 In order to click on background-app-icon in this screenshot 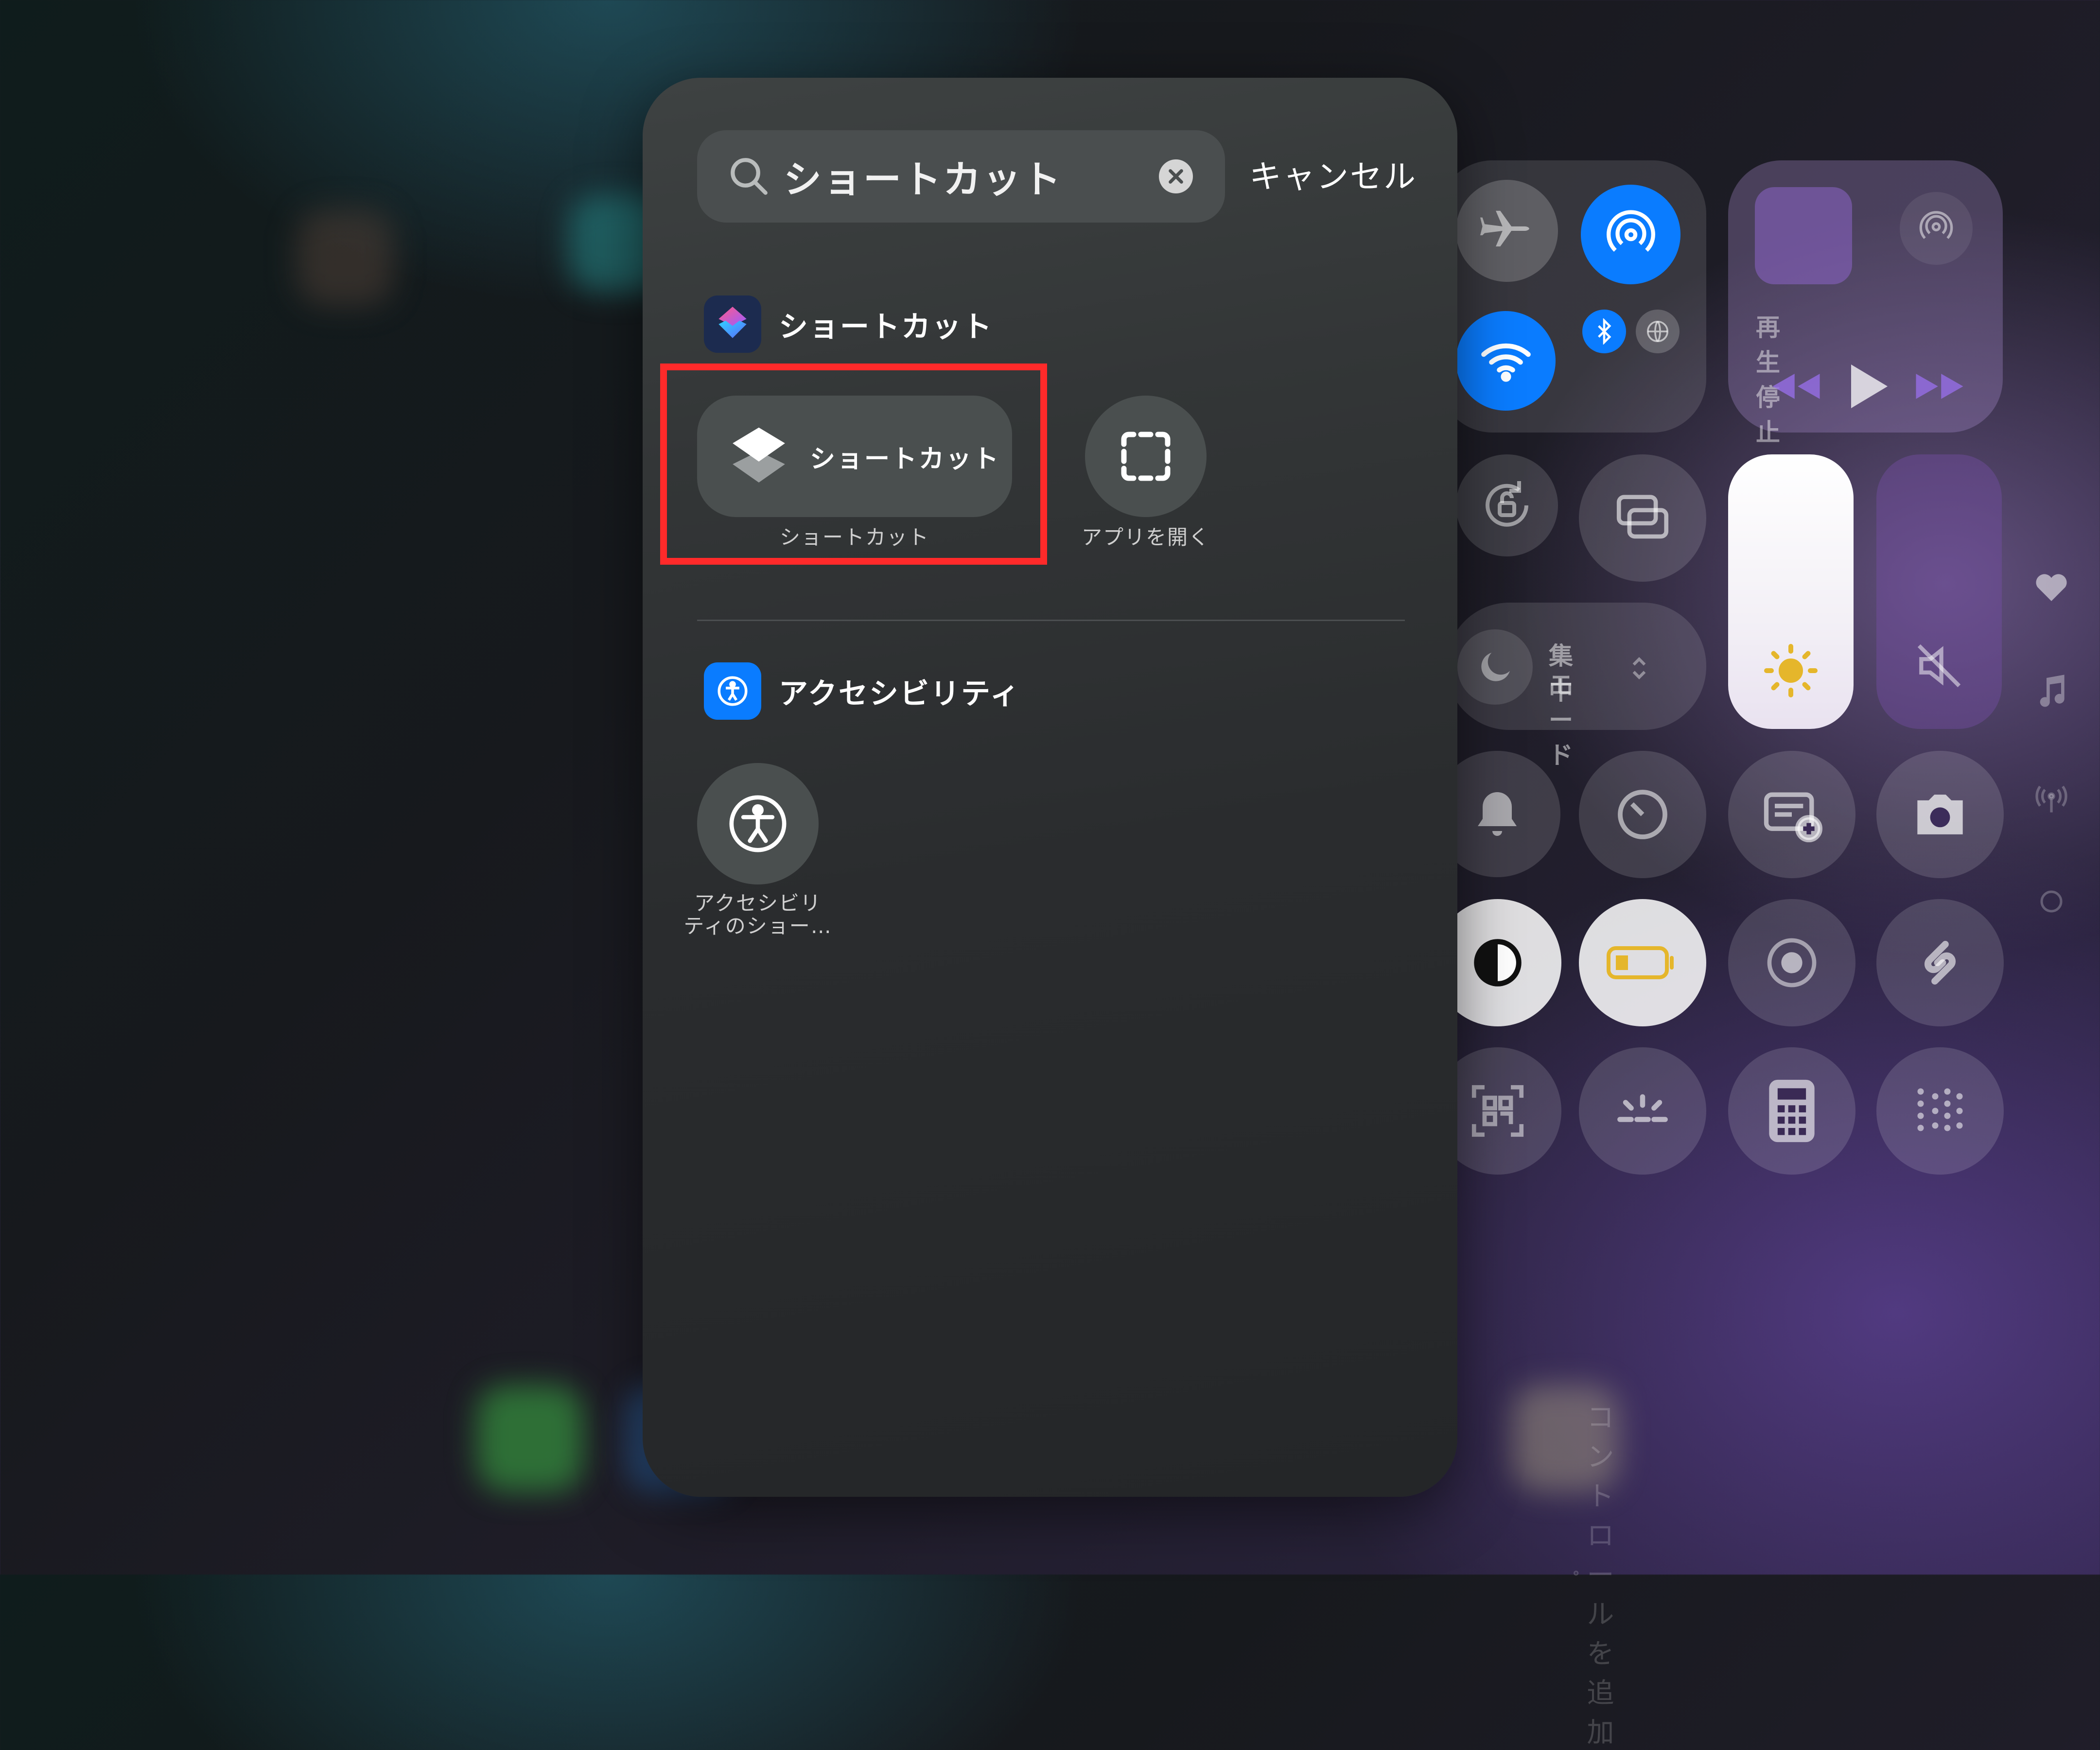, I will do `click(345, 258)`.